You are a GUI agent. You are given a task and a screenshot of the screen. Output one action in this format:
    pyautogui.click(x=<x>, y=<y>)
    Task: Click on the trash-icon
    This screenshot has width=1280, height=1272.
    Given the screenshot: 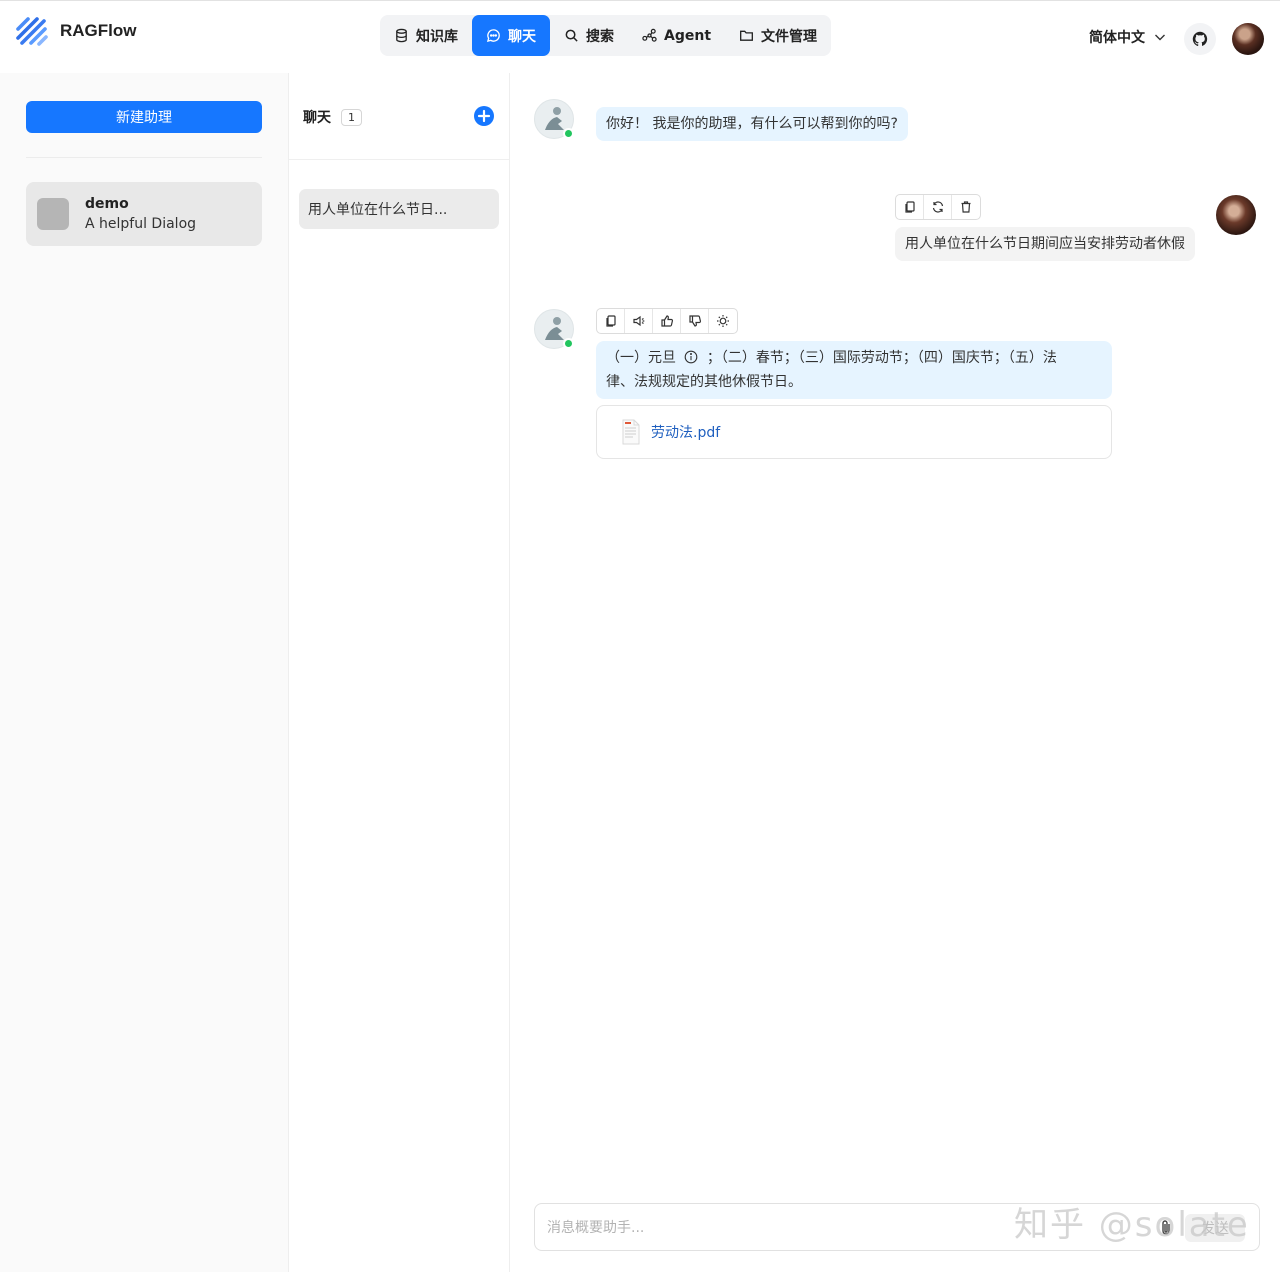 What is the action you would take?
    pyautogui.click(x=966, y=207)
    